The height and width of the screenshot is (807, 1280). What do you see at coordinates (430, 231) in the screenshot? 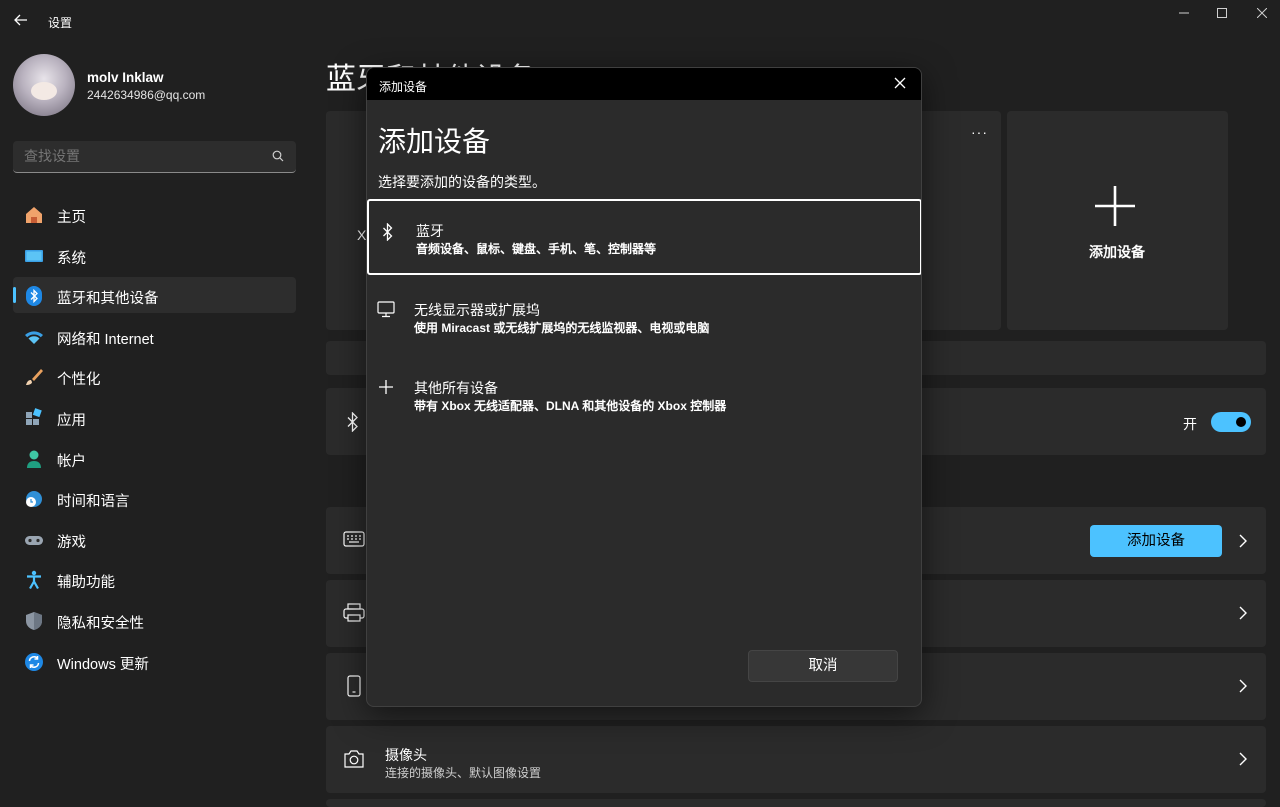
I see `option-title: 蓝牙` at bounding box center [430, 231].